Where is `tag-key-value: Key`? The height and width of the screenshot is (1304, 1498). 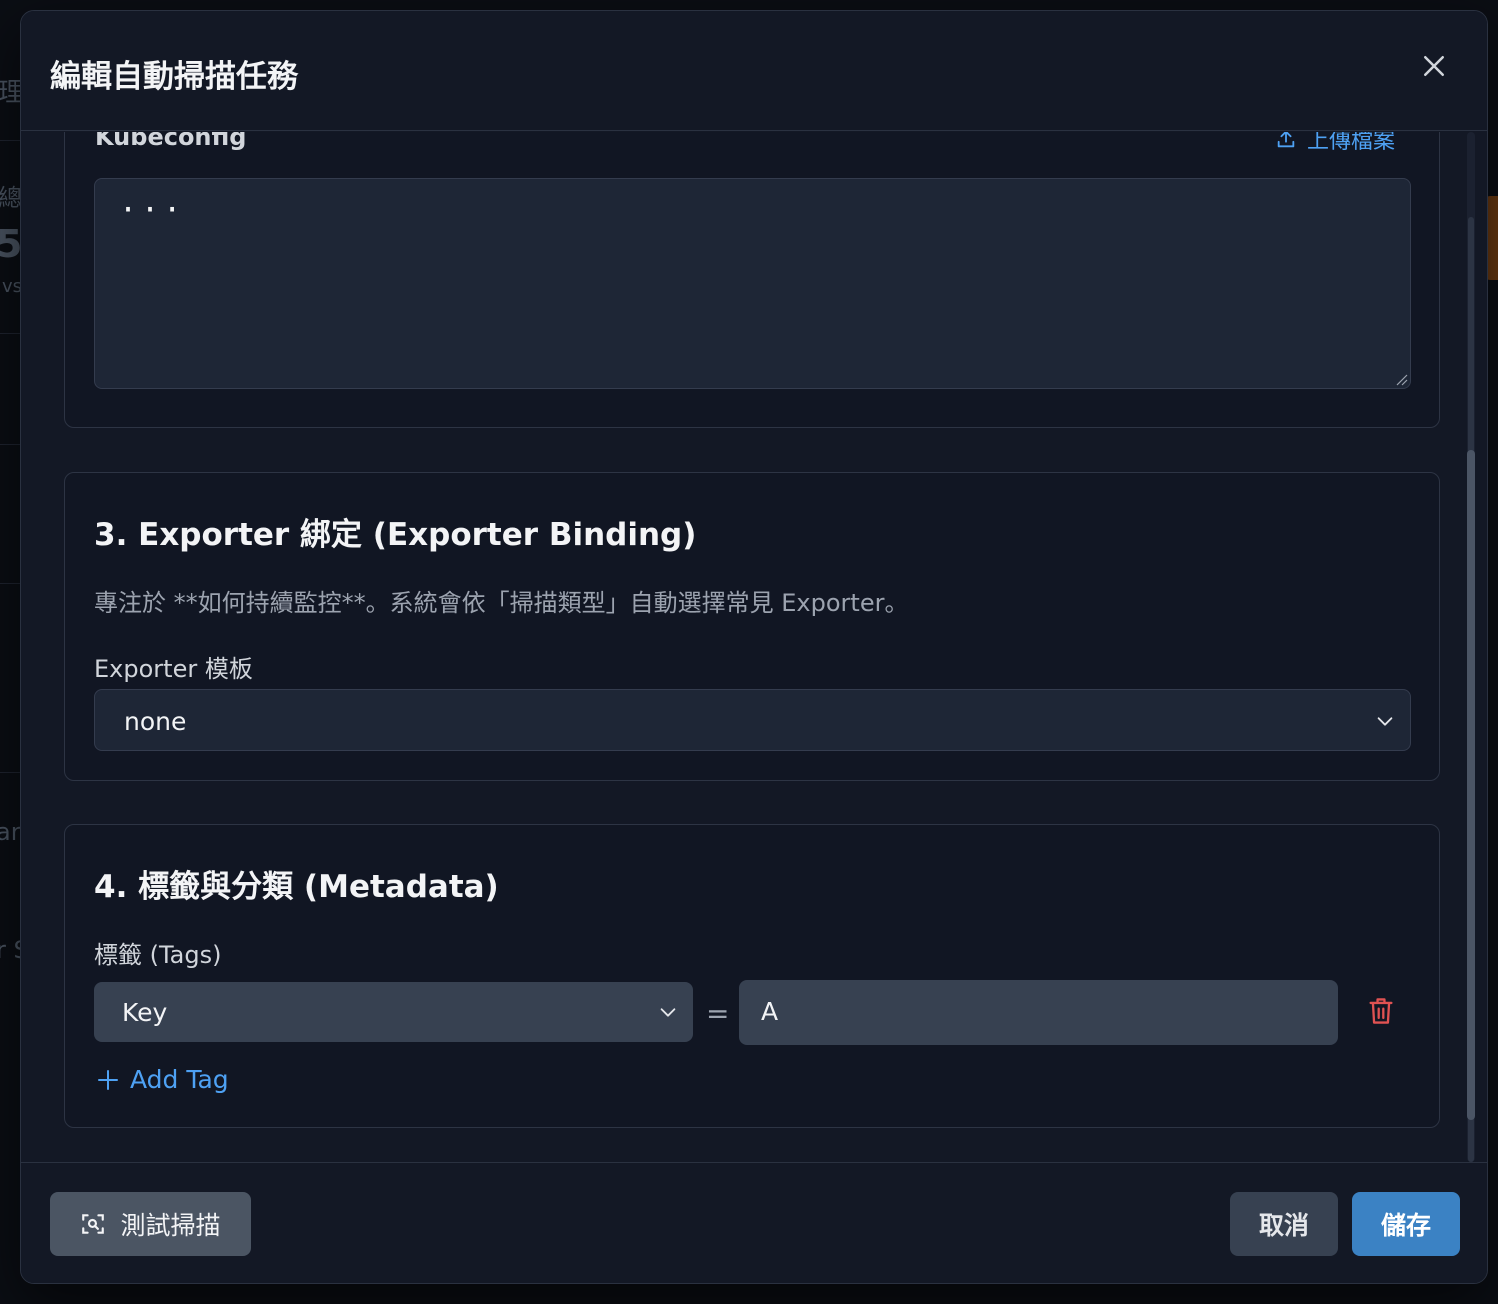 tag-key-value: Key is located at coordinates (145, 1012).